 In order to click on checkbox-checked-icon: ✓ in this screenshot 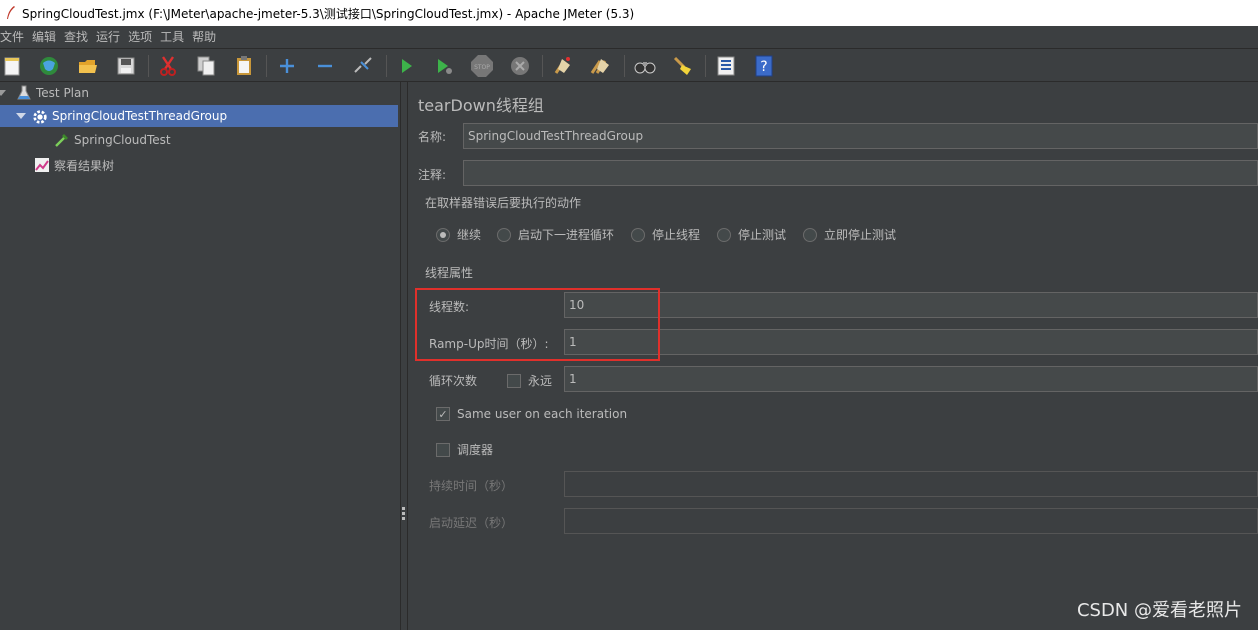, I will do `click(443, 414)`.